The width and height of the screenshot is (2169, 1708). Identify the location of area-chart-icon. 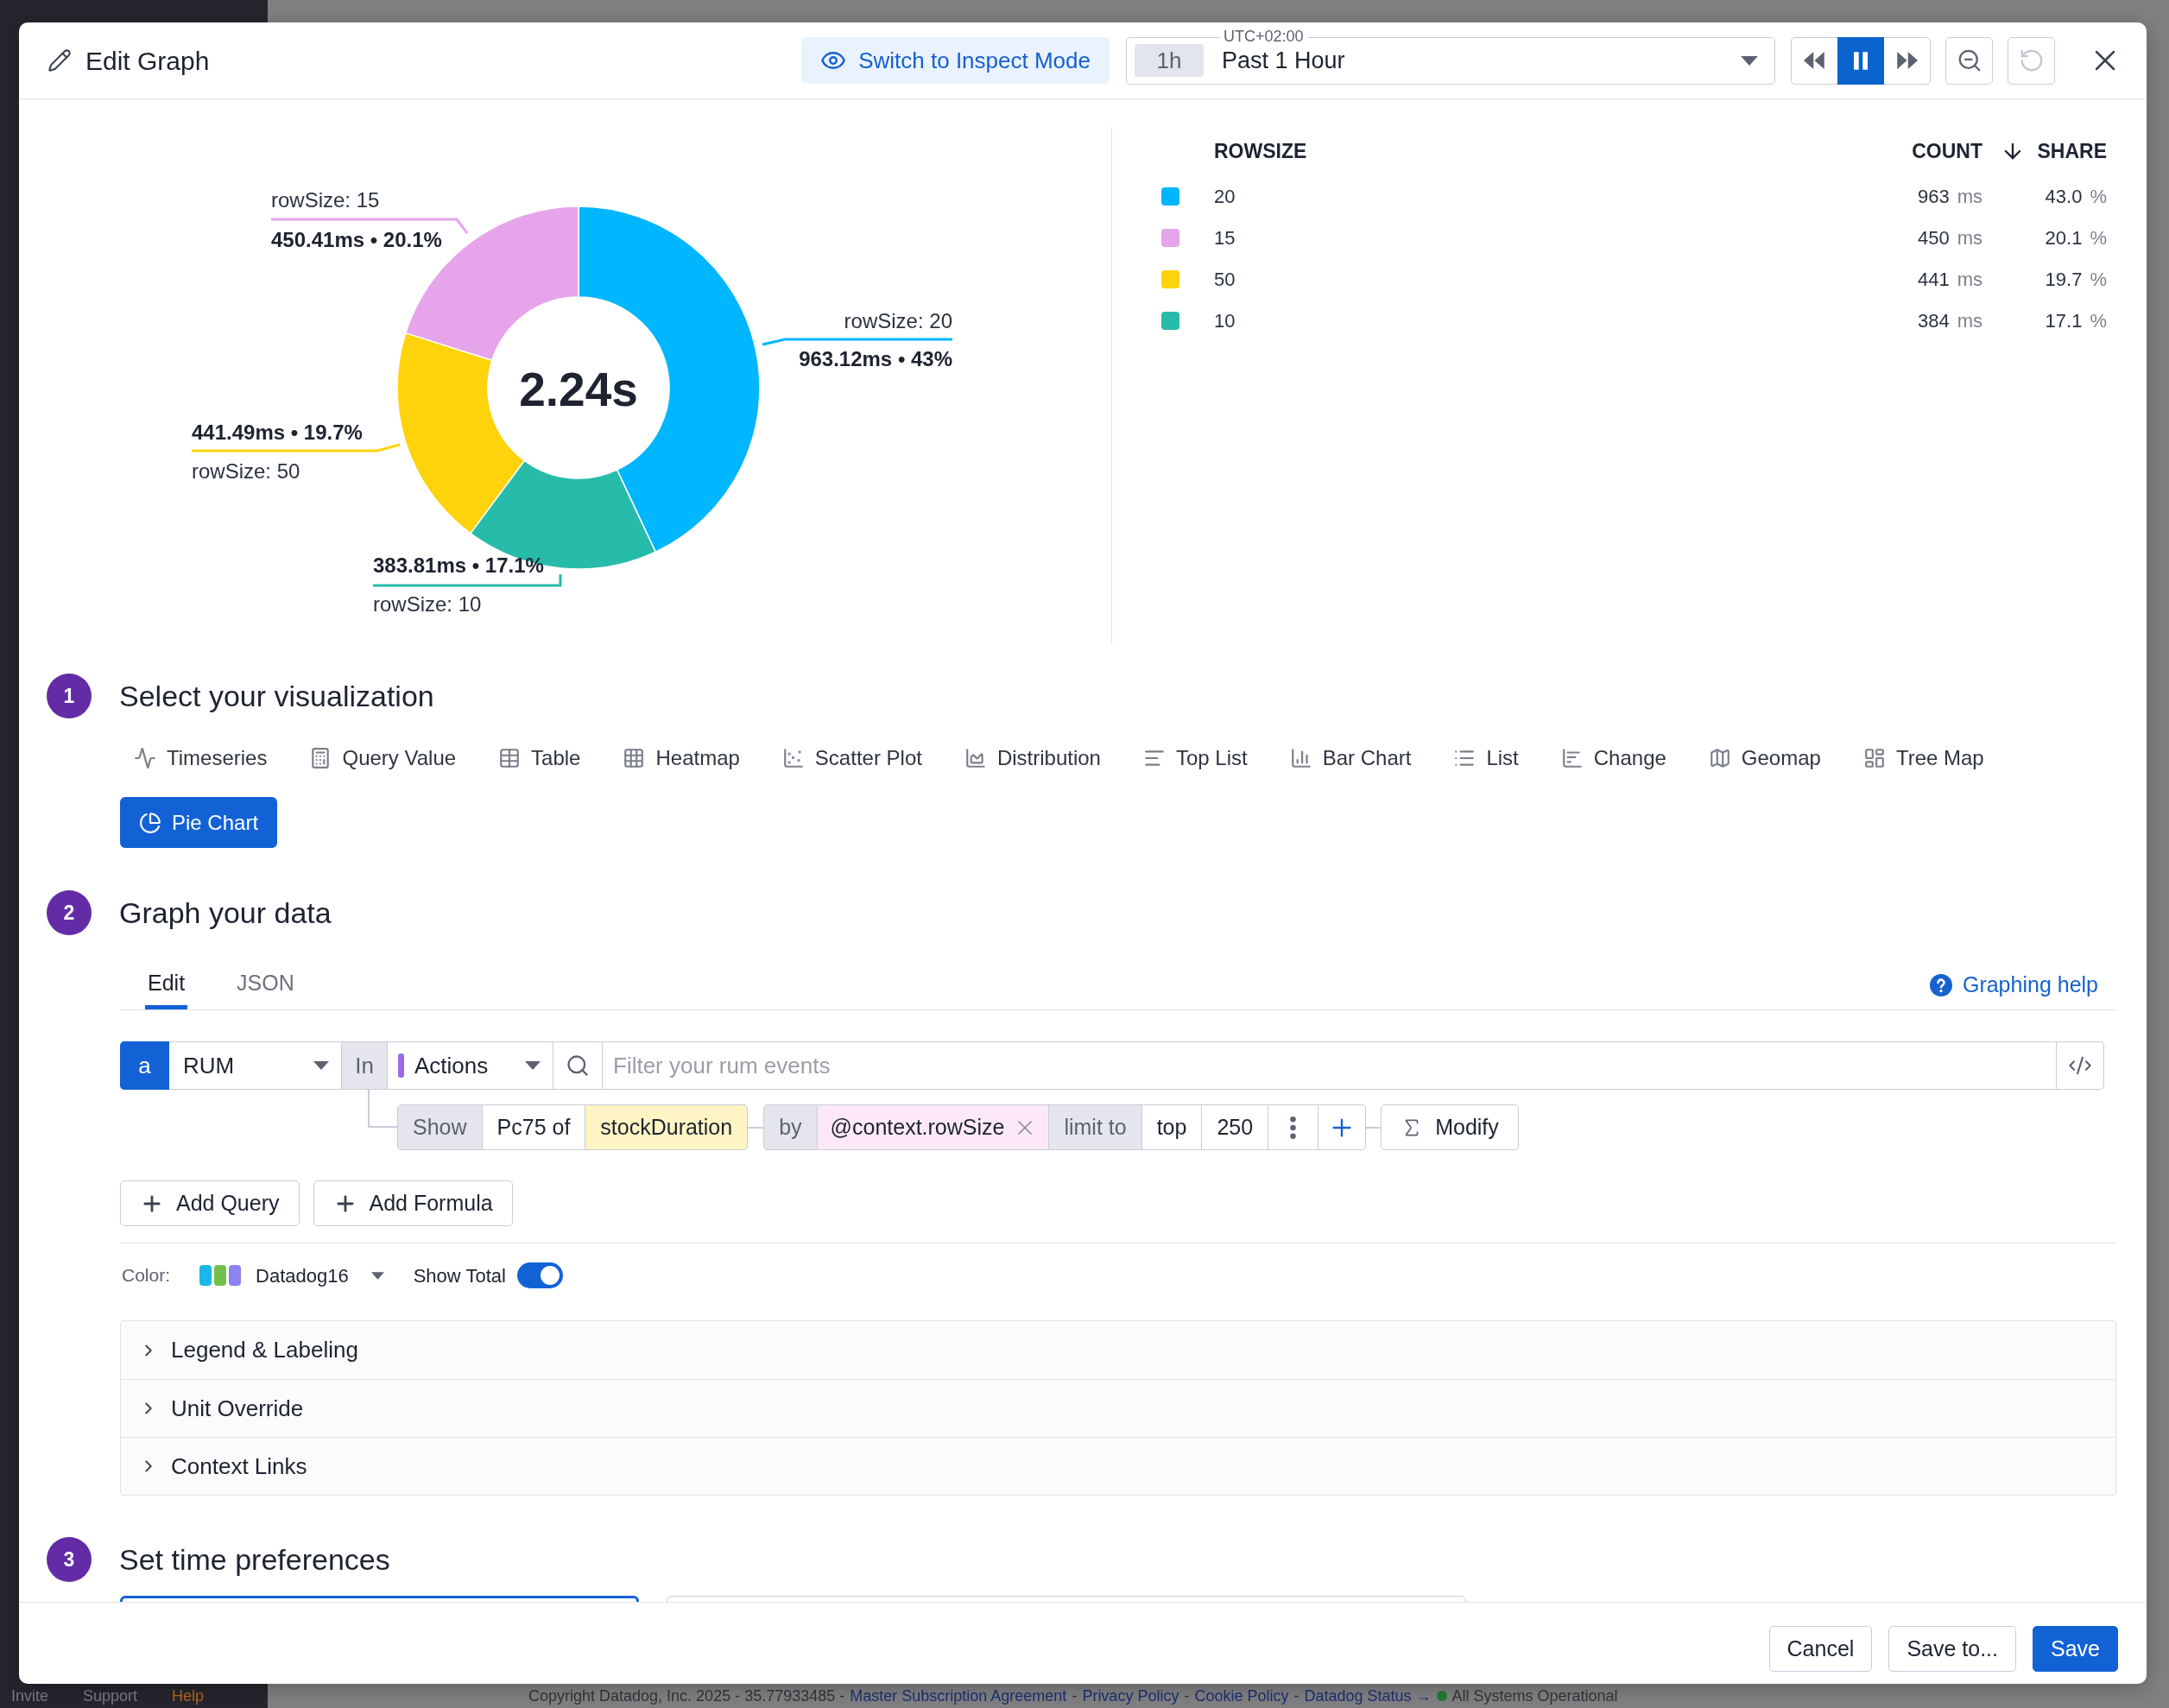
(976, 758).